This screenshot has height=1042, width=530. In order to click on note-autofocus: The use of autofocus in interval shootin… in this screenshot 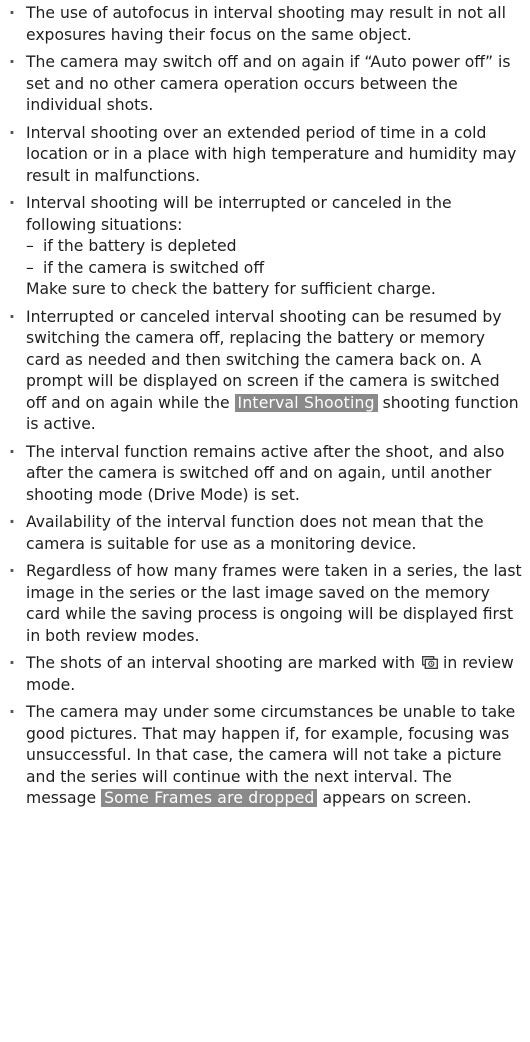, I will do `click(266, 24)`.